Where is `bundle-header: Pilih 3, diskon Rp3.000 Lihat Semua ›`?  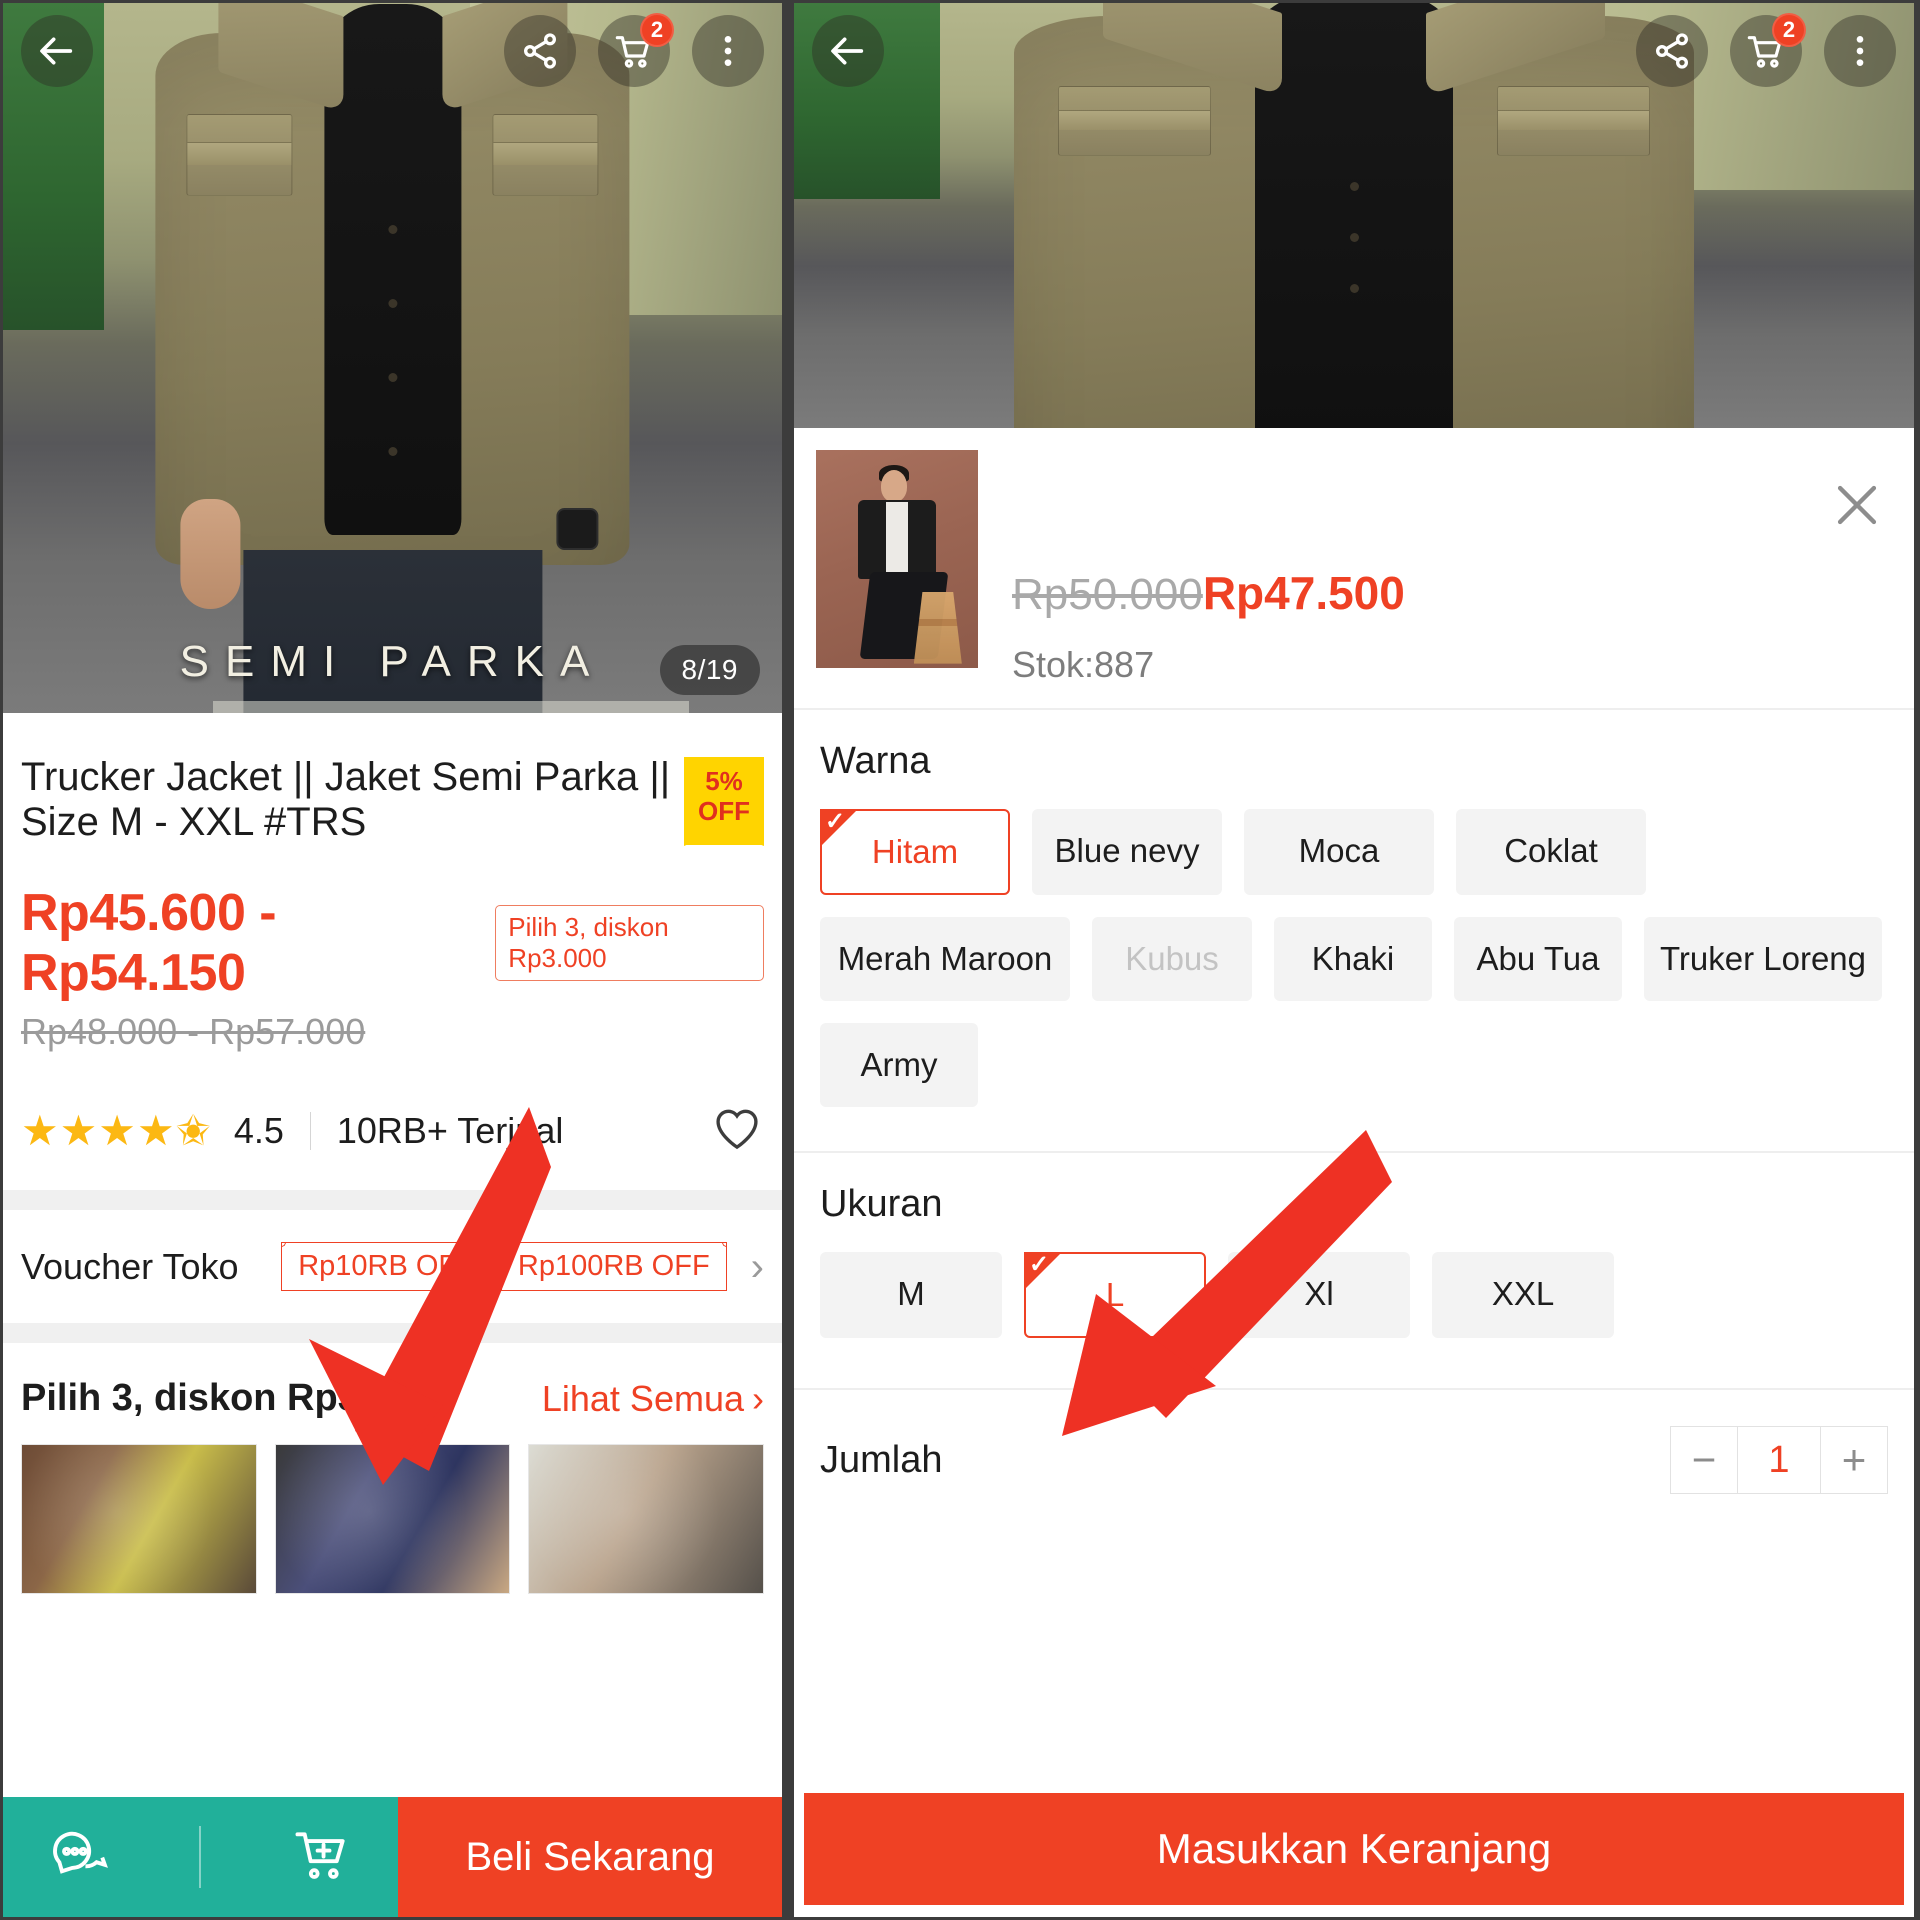
bundle-header: Pilih 3, diskon Rp3.000 Lihat Semua › is located at coordinates (392, 1389).